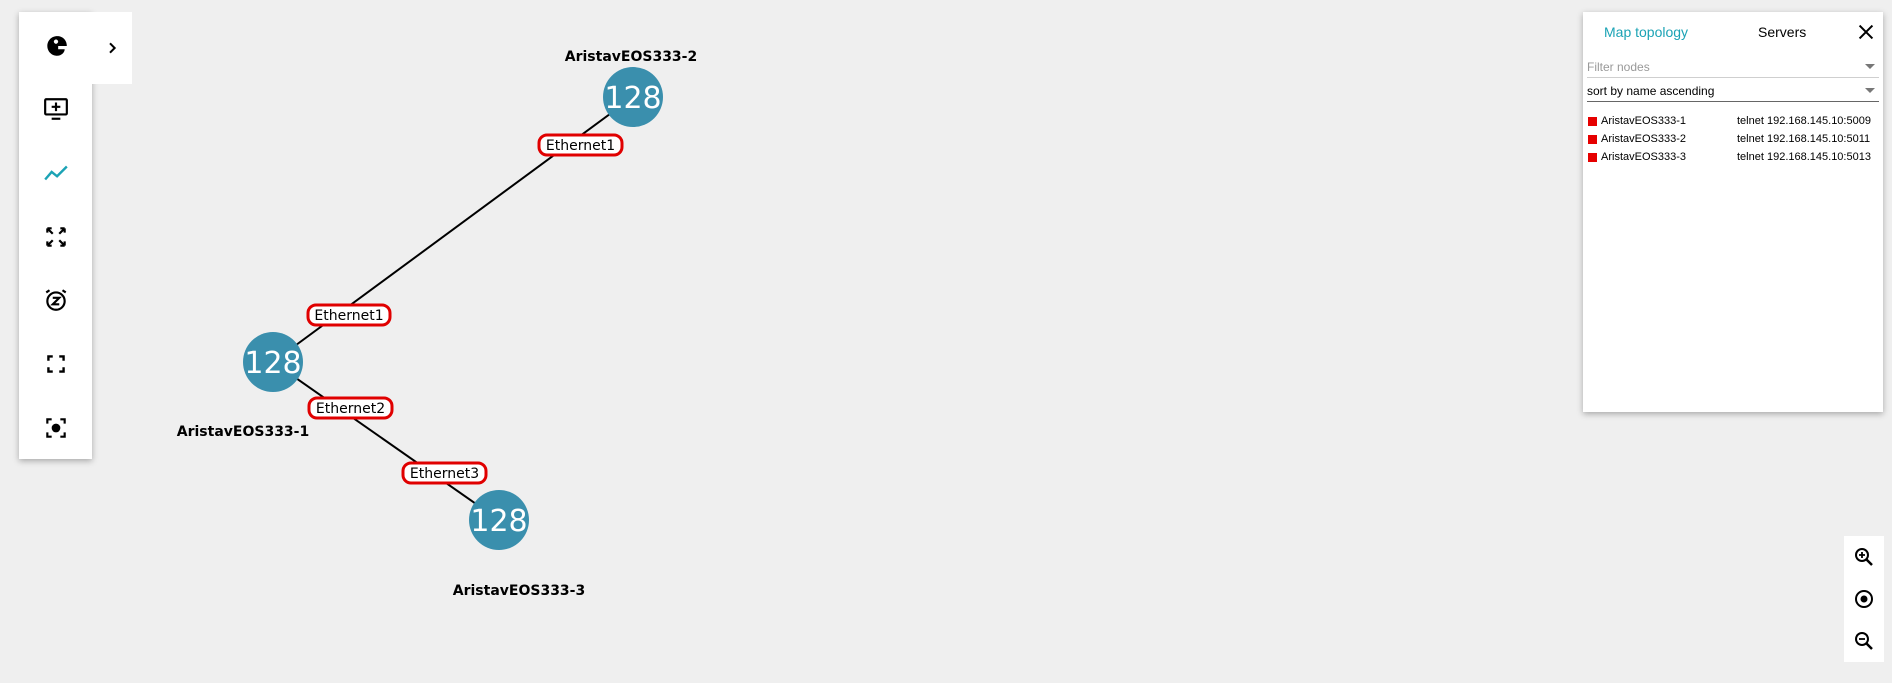 The height and width of the screenshot is (683, 1892). I want to click on add-node-monitor-icon, so click(55, 109).